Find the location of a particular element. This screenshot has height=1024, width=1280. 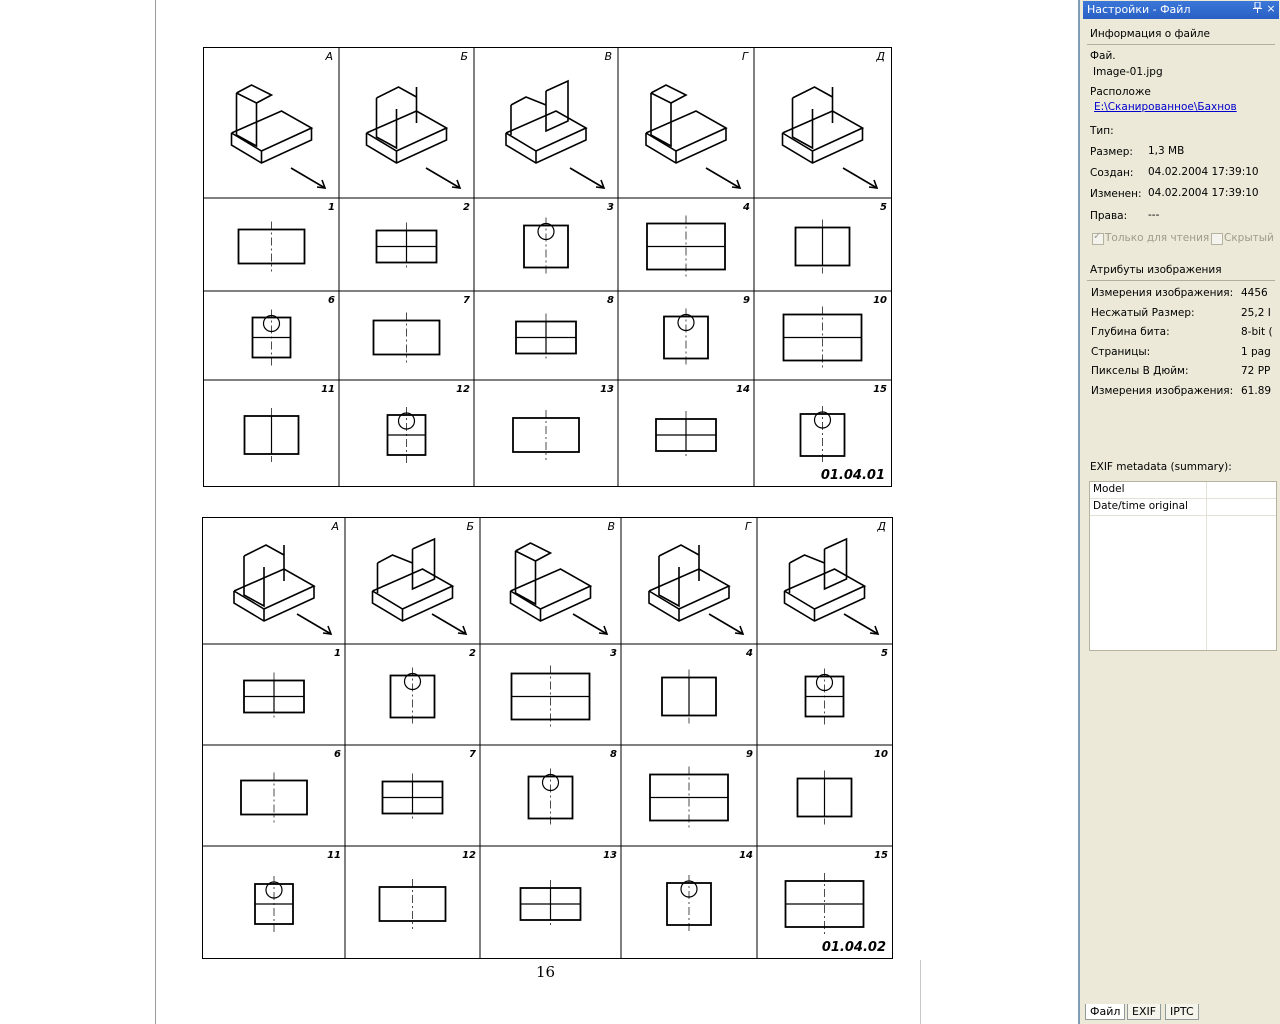

sheet-2-code: 01.04.02 is located at coordinates (853, 947).